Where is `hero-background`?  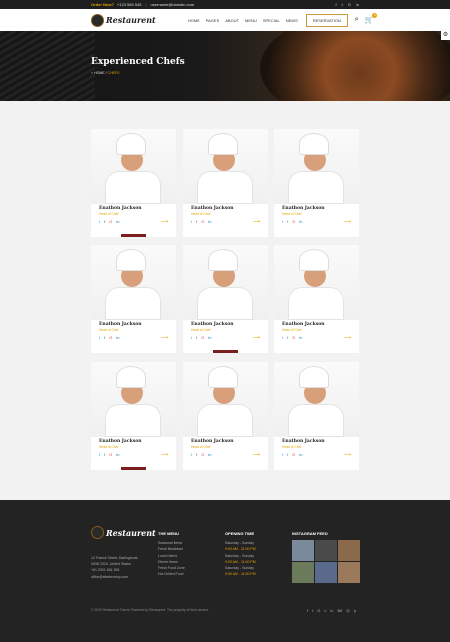
hero-background is located at coordinates (47, 66).